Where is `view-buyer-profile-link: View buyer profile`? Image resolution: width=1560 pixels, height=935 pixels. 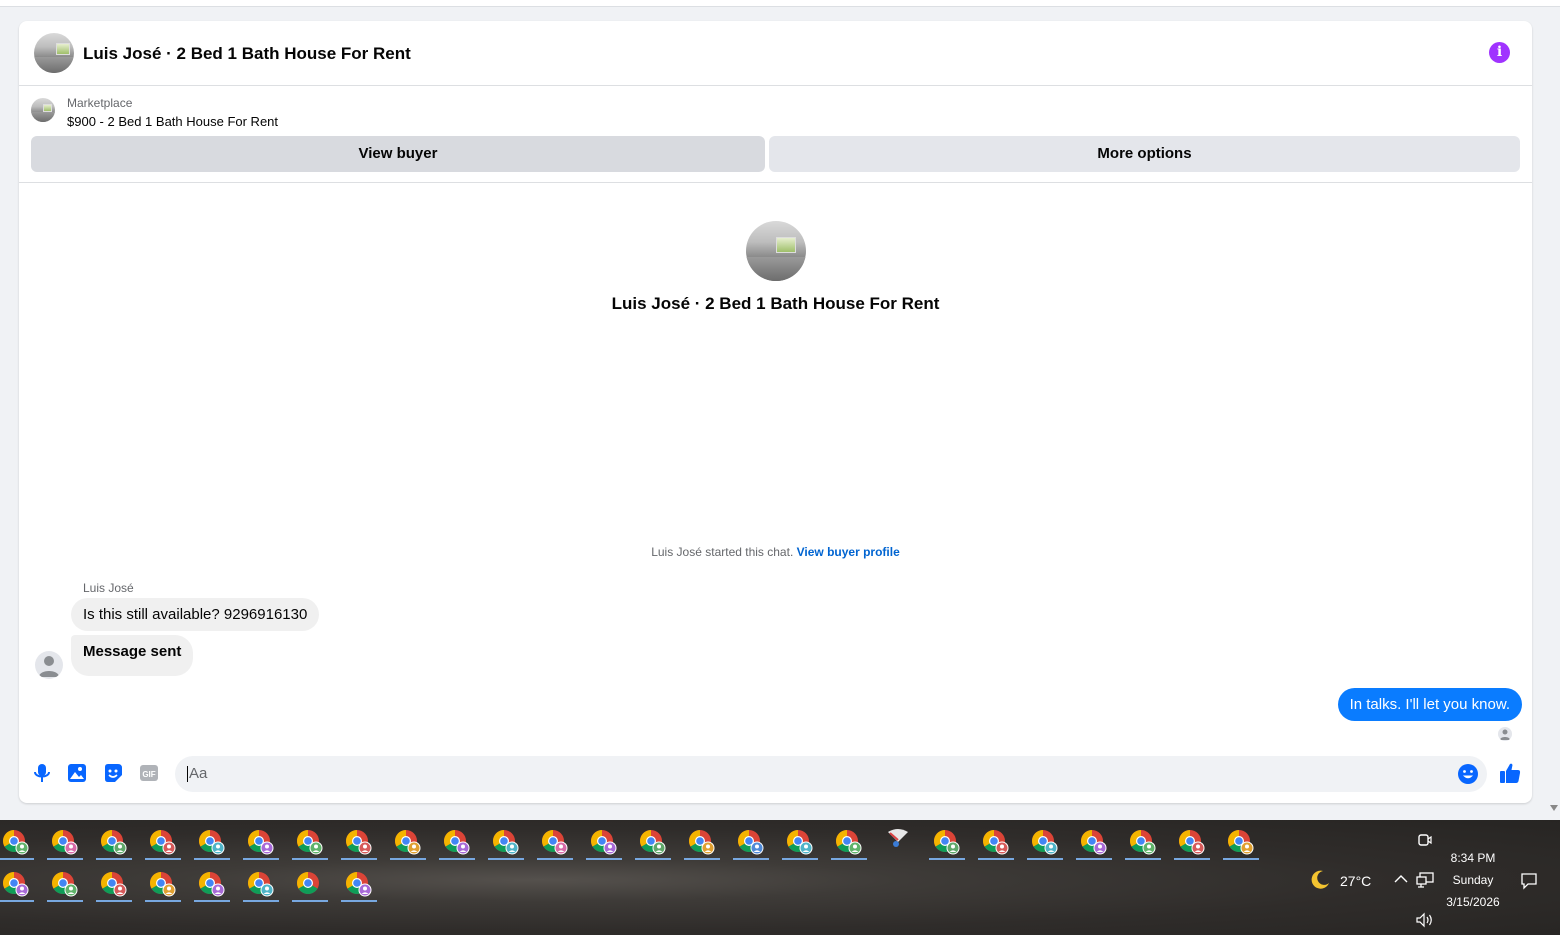 view-buyer-profile-link: View buyer profile is located at coordinates (848, 552).